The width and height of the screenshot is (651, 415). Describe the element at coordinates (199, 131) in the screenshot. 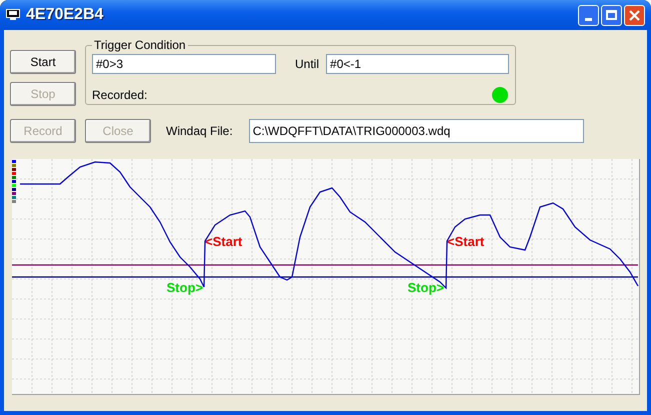

I see `windaq-file-label: Windaq File:` at that location.